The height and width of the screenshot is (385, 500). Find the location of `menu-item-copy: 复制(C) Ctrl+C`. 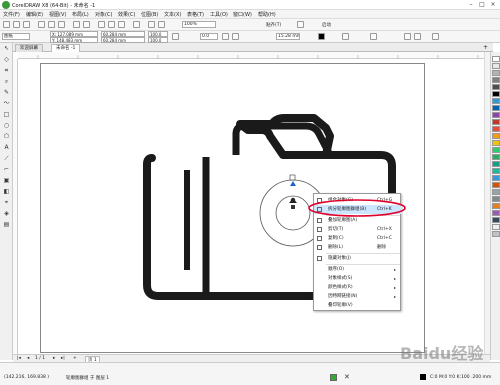

menu-item-copy: 复制(C) Ctrl+C is located at coordinates (358, 238).